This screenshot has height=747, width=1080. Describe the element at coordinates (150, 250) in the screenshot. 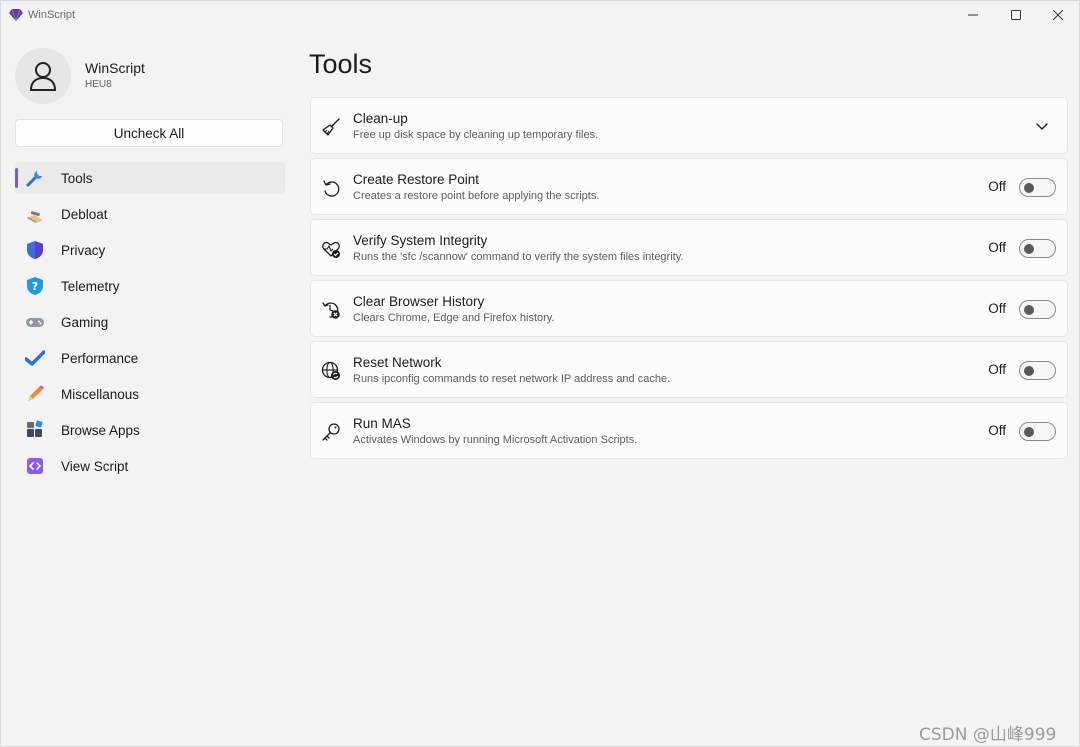

I see `sidebar-item-privacy: Privacy` at that location.